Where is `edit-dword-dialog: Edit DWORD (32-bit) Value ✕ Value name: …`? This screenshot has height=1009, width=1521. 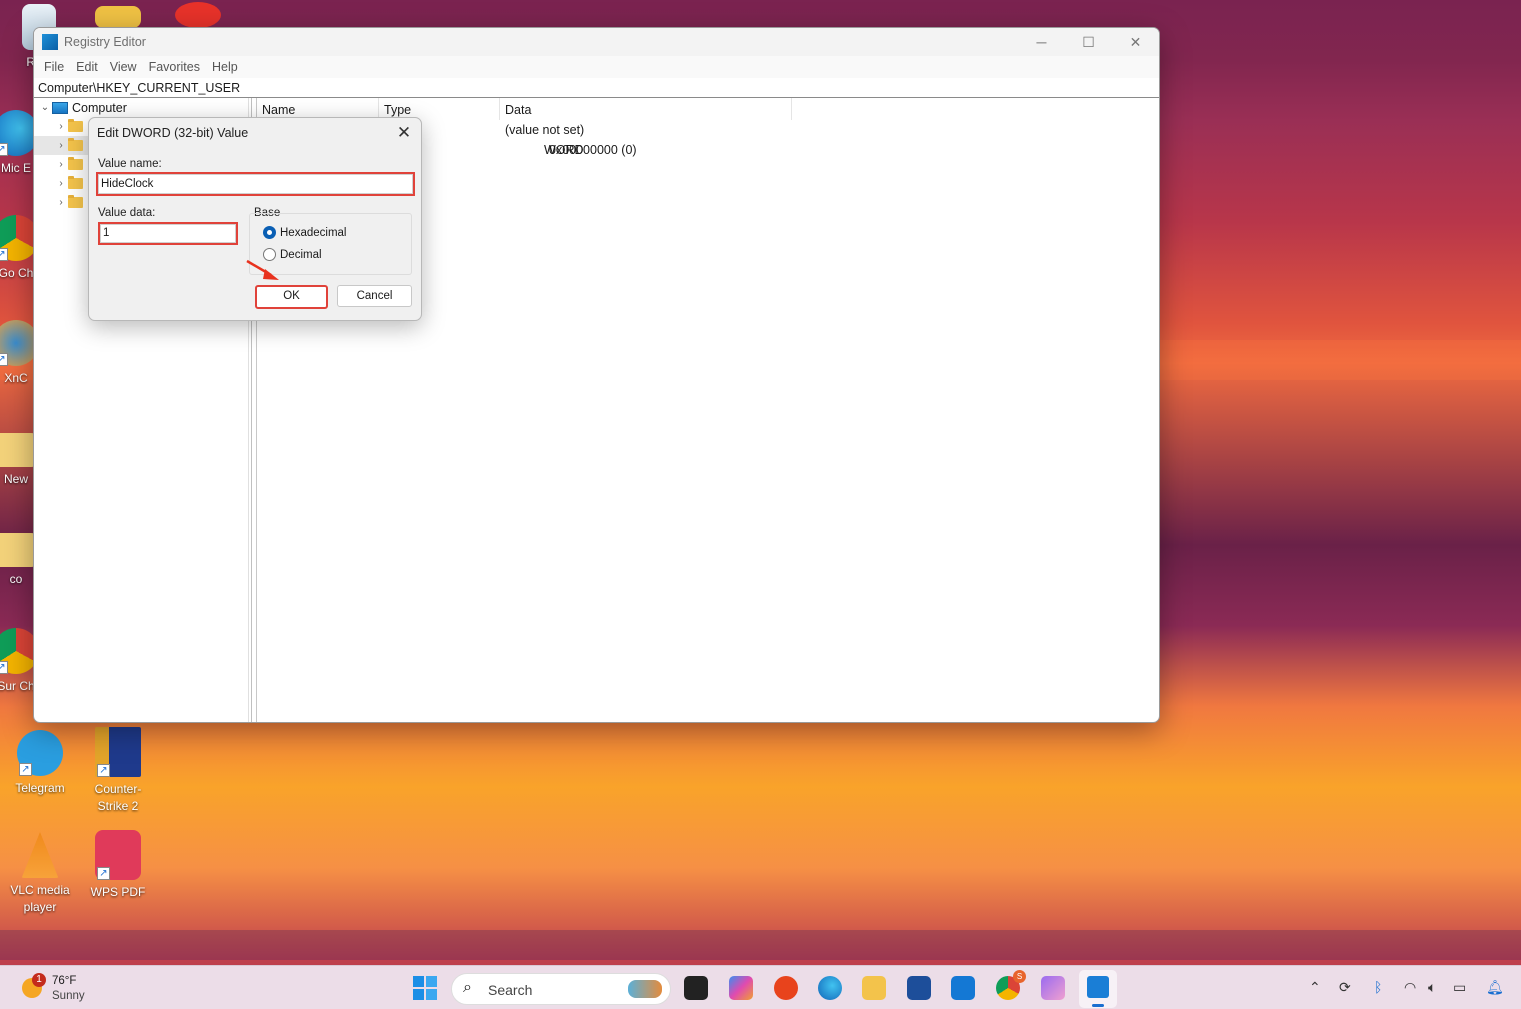 edit-dword-dialog: Edit DWORD (32-bit) Value ✕ Value name: … is located at coordinates (255, 219).